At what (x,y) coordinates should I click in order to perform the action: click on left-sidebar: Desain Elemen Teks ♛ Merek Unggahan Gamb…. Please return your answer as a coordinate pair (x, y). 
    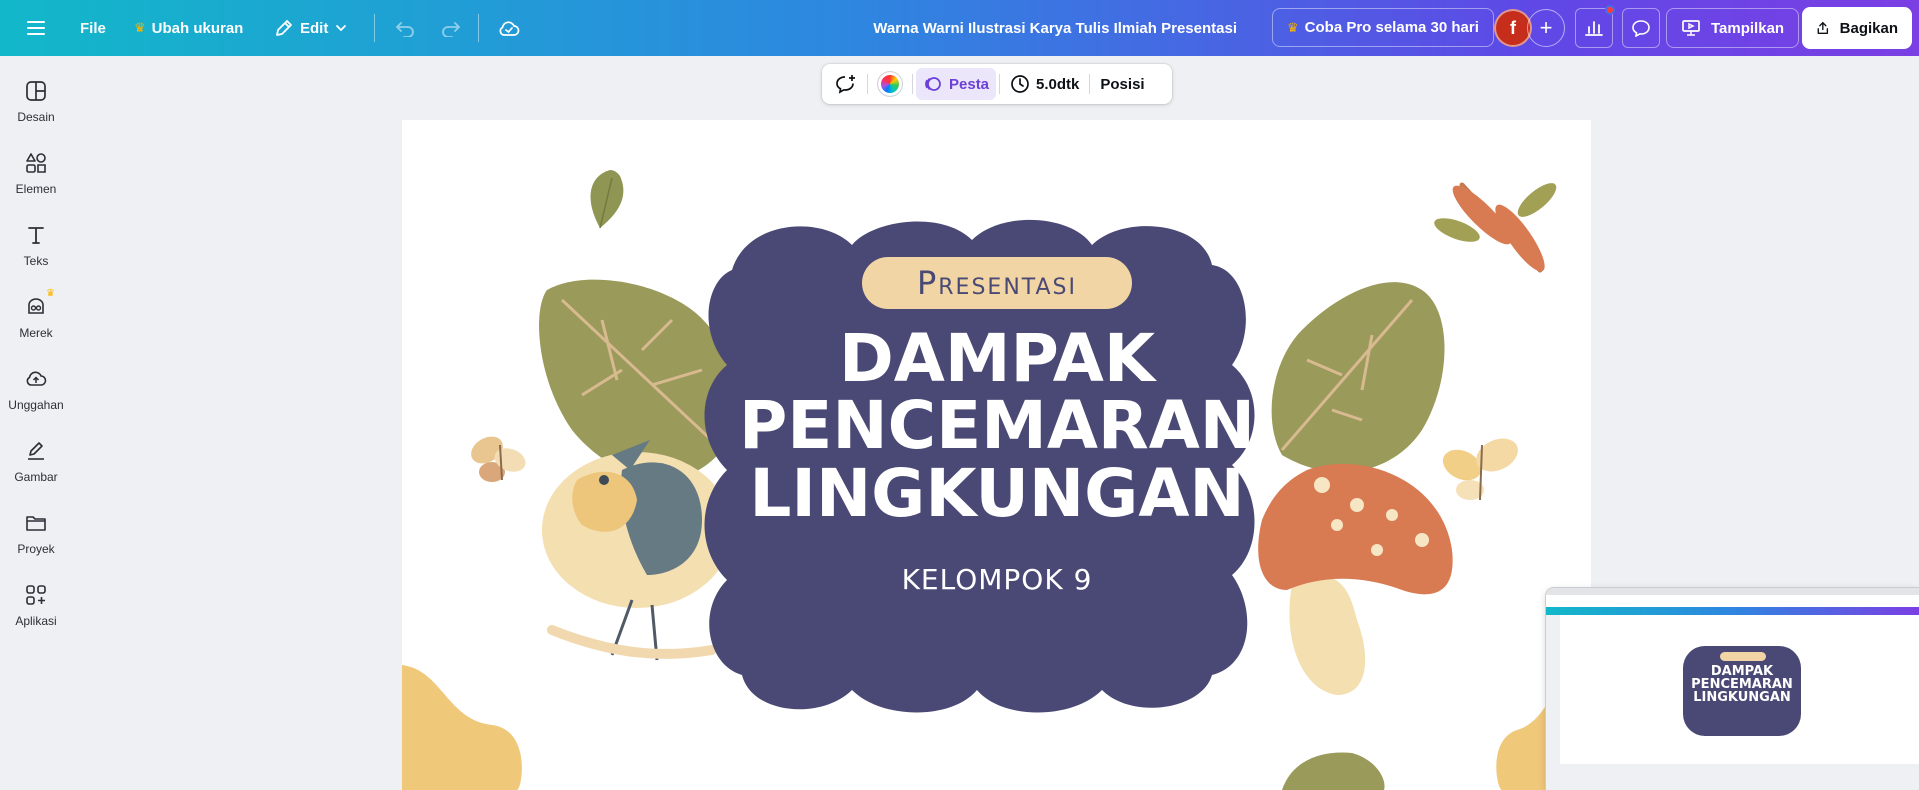
    Looking at the image, I should click on (36, 423).